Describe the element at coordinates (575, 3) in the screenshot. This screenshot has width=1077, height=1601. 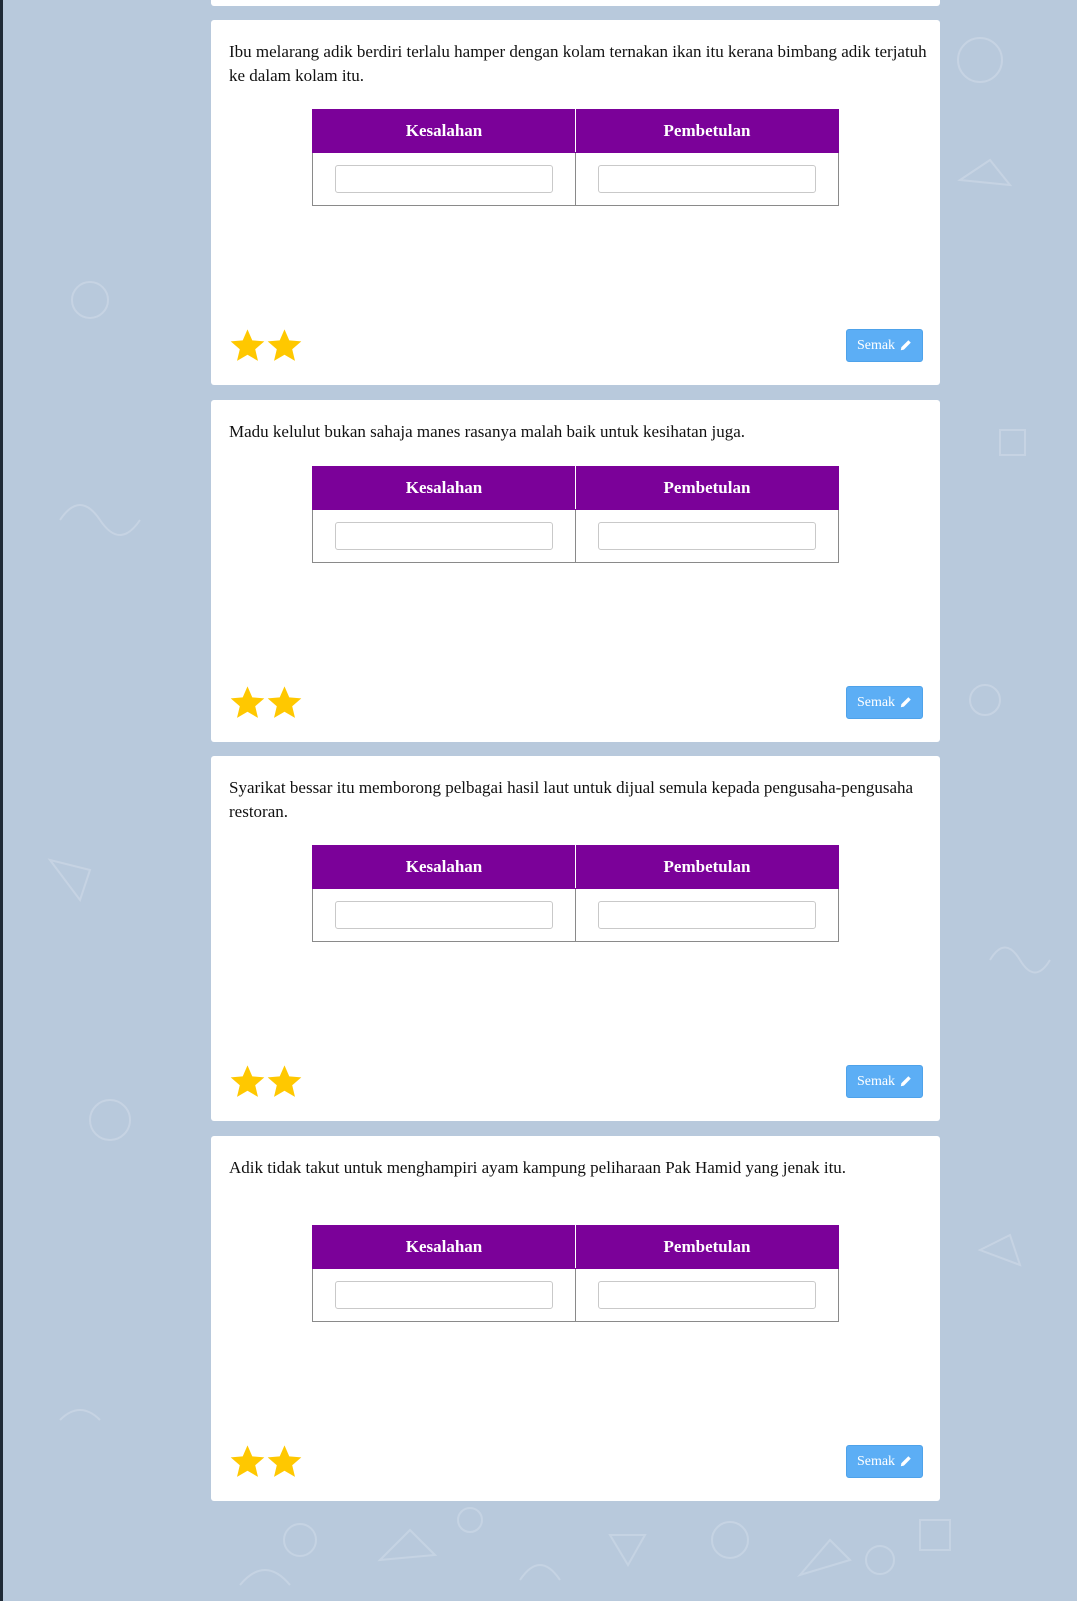
I see `previous-card-edge` at that location.